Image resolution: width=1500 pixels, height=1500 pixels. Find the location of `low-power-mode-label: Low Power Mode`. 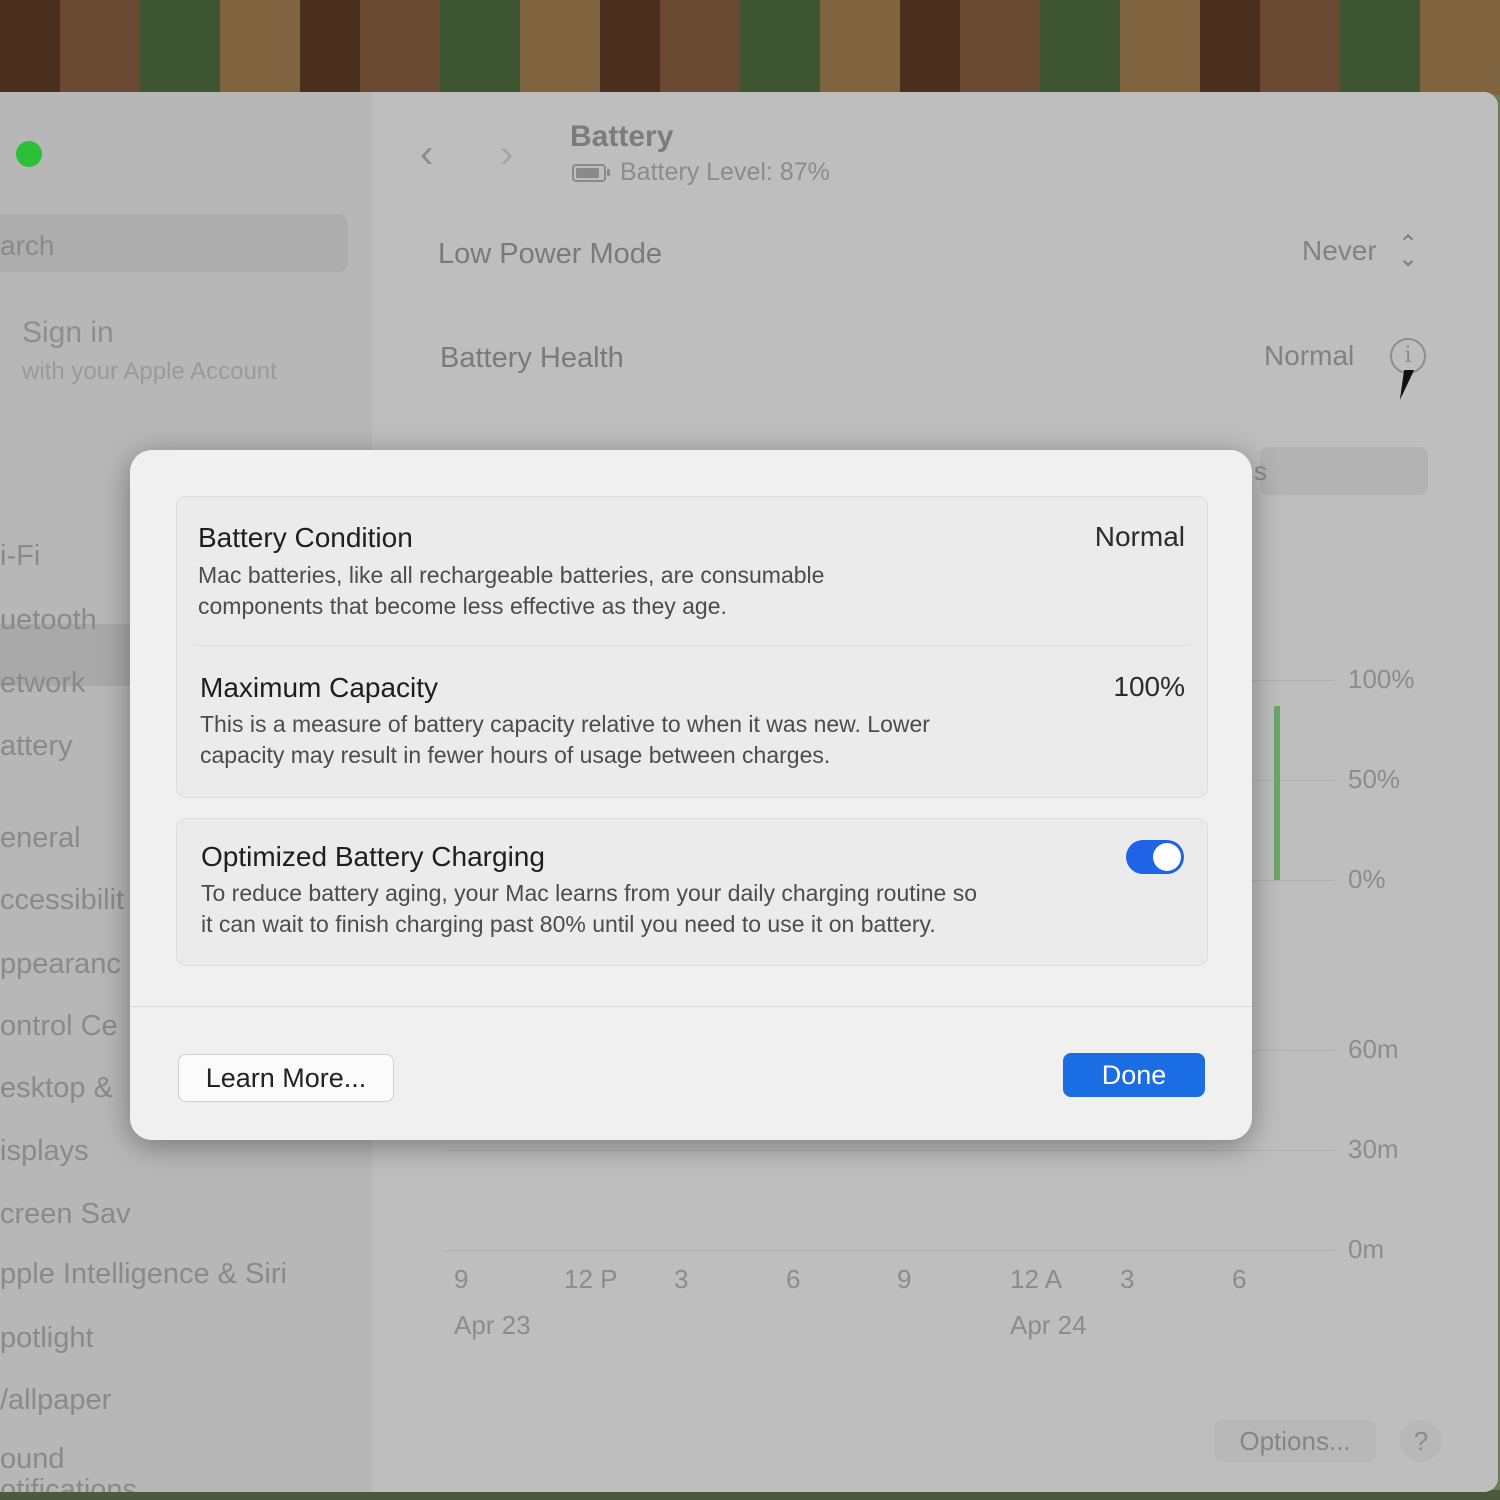

low-power-mode-label: Low Power Mode is located at coordinates (550, 254).